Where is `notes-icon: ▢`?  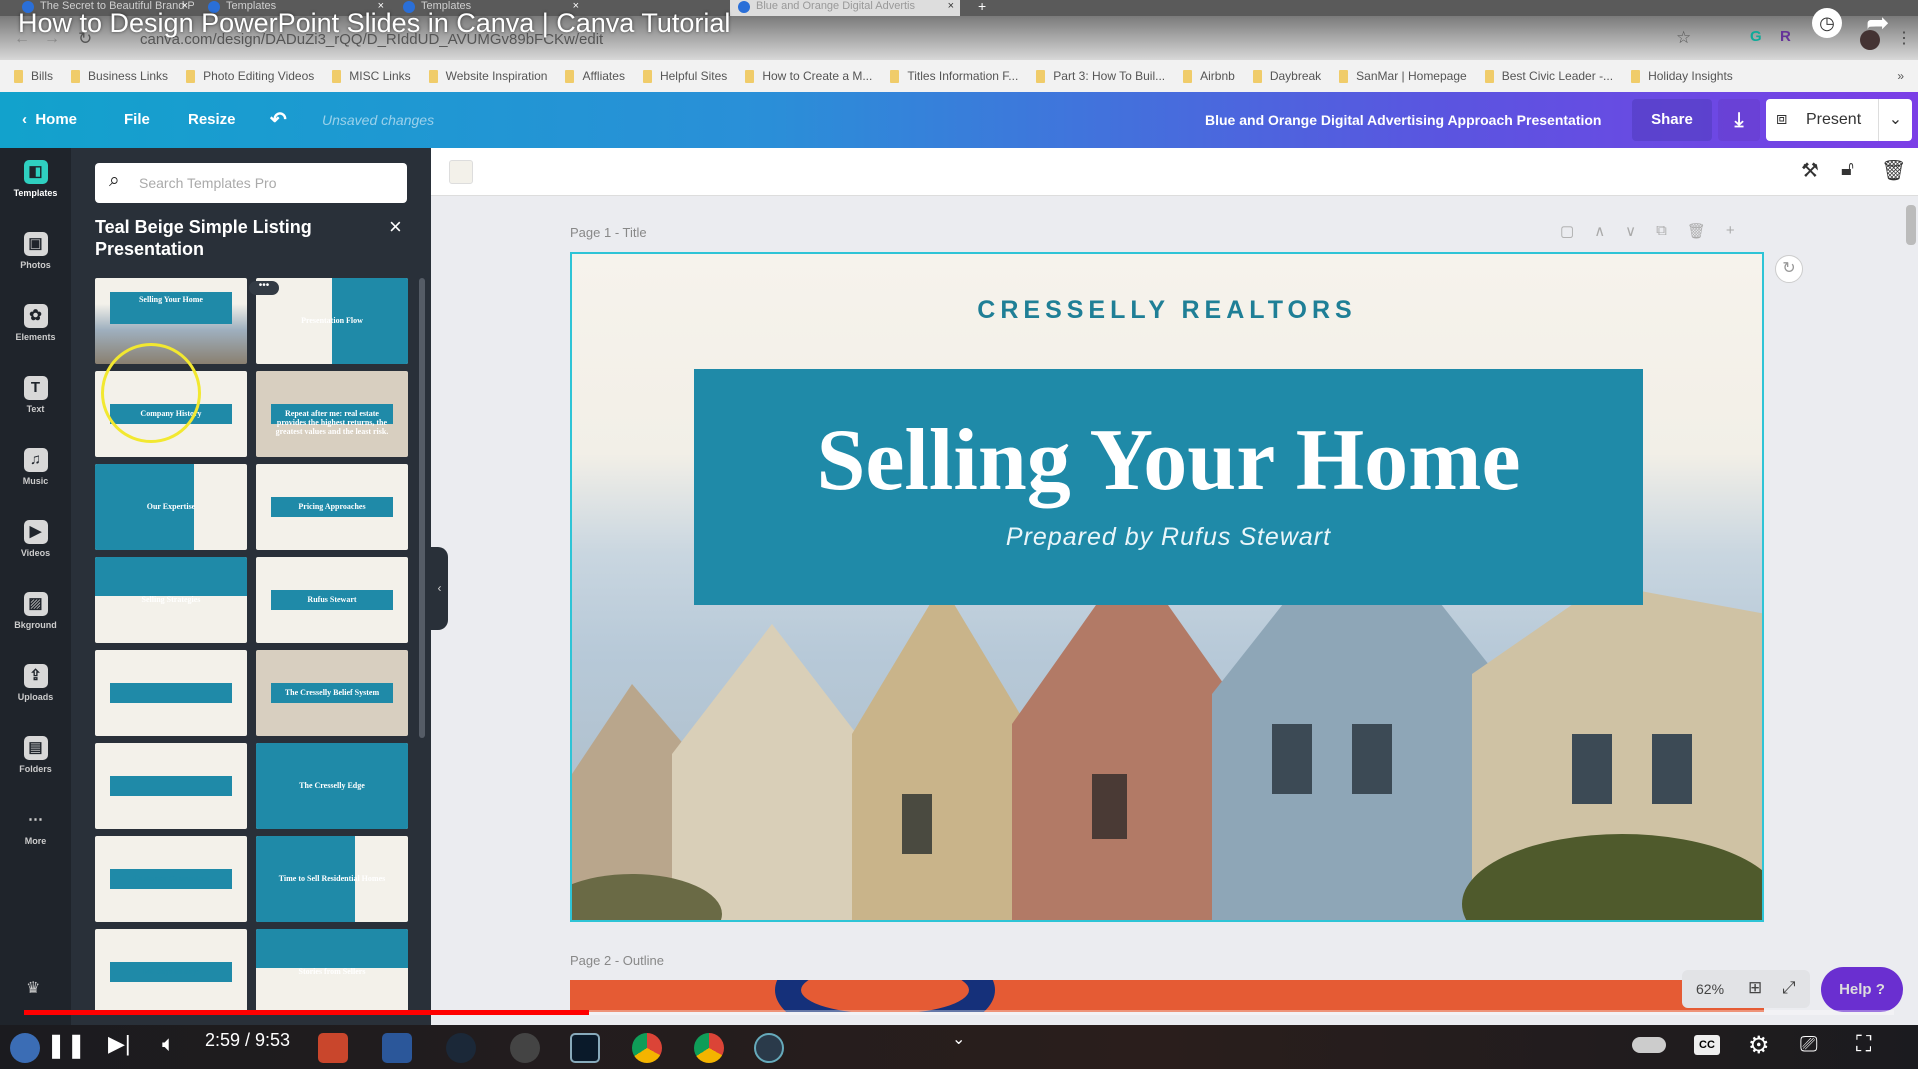
notes-icon: ▢ is located at coordinates (1567, 231).